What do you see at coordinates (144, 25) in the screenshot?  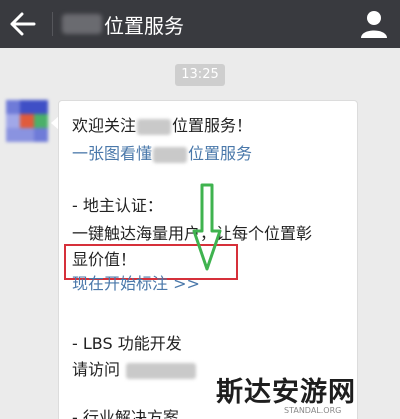 I see `chat-title-text: 位置服务` at bounding box center [144, 25].